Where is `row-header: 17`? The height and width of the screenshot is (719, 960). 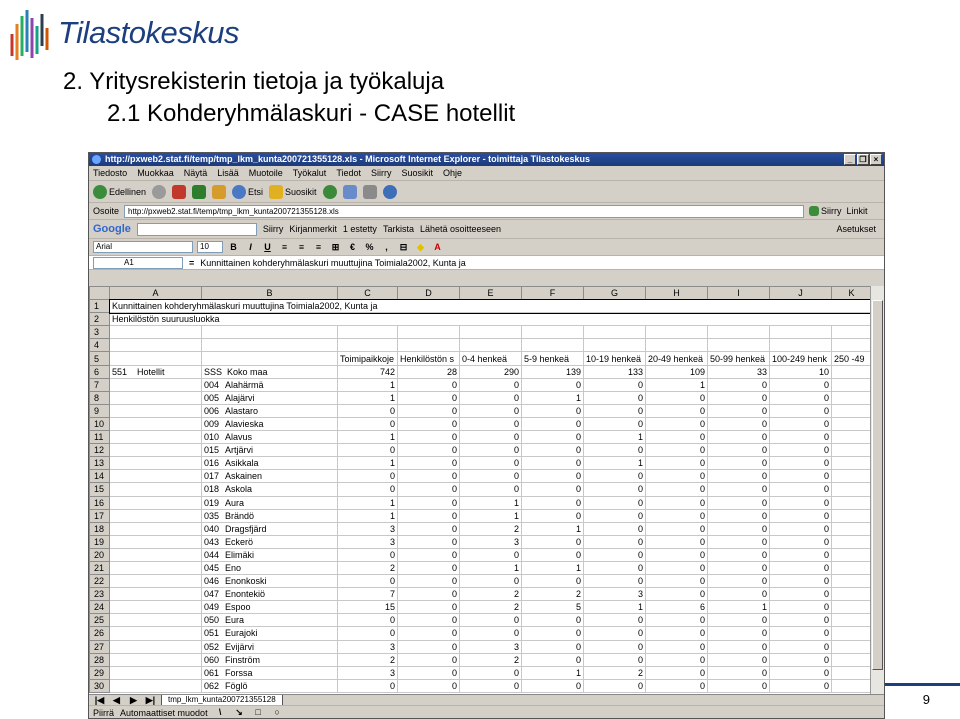 row-header: 17 is located at coordinates (99, 515).